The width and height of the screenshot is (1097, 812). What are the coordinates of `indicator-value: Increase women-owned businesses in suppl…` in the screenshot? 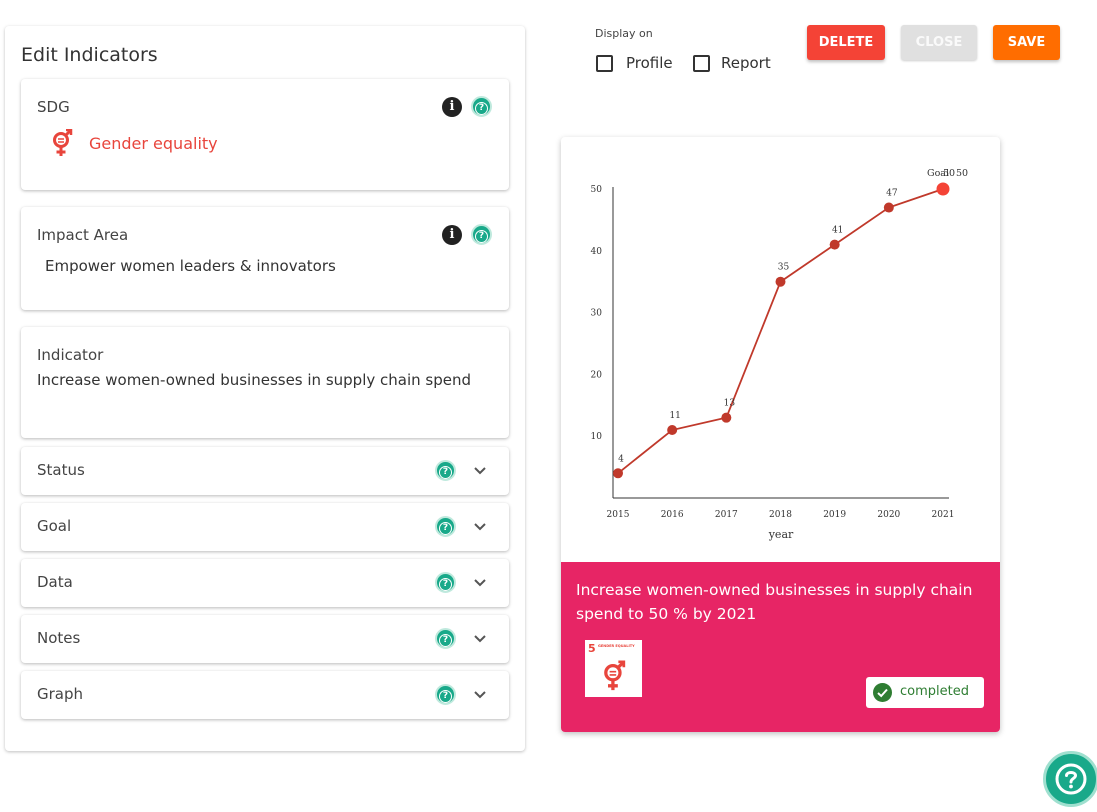 It's located at (254, 380).